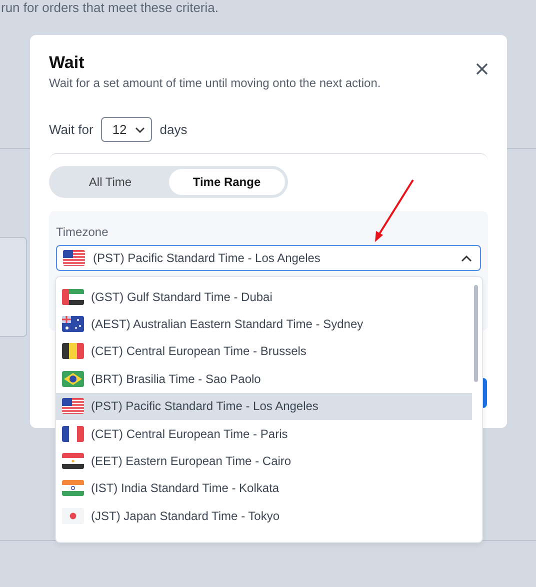  What do you see at coordinates (215, 83) in the screenshot?
I see `dialog-subtitle: Wait for a set amount of time until moving onto the next action.` at bounding box center [215, 83].